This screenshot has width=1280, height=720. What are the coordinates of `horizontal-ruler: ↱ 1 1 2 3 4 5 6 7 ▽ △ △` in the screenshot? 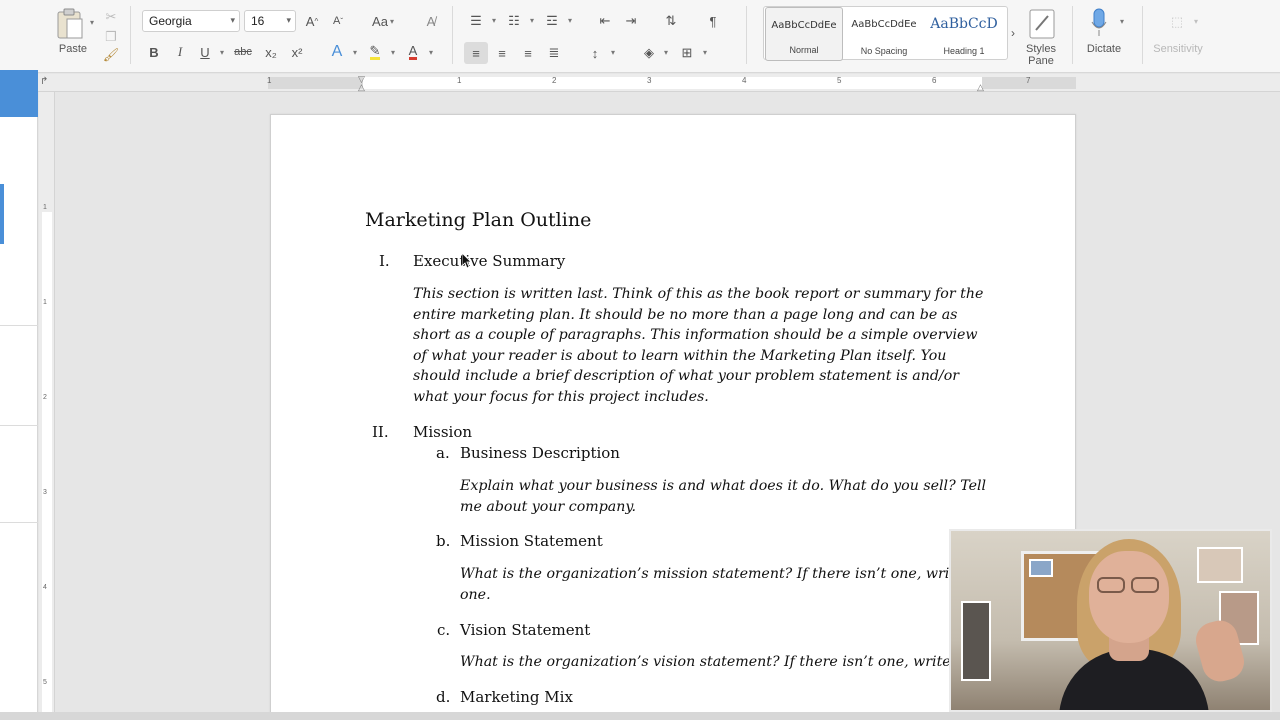 It's located at (659, 83).